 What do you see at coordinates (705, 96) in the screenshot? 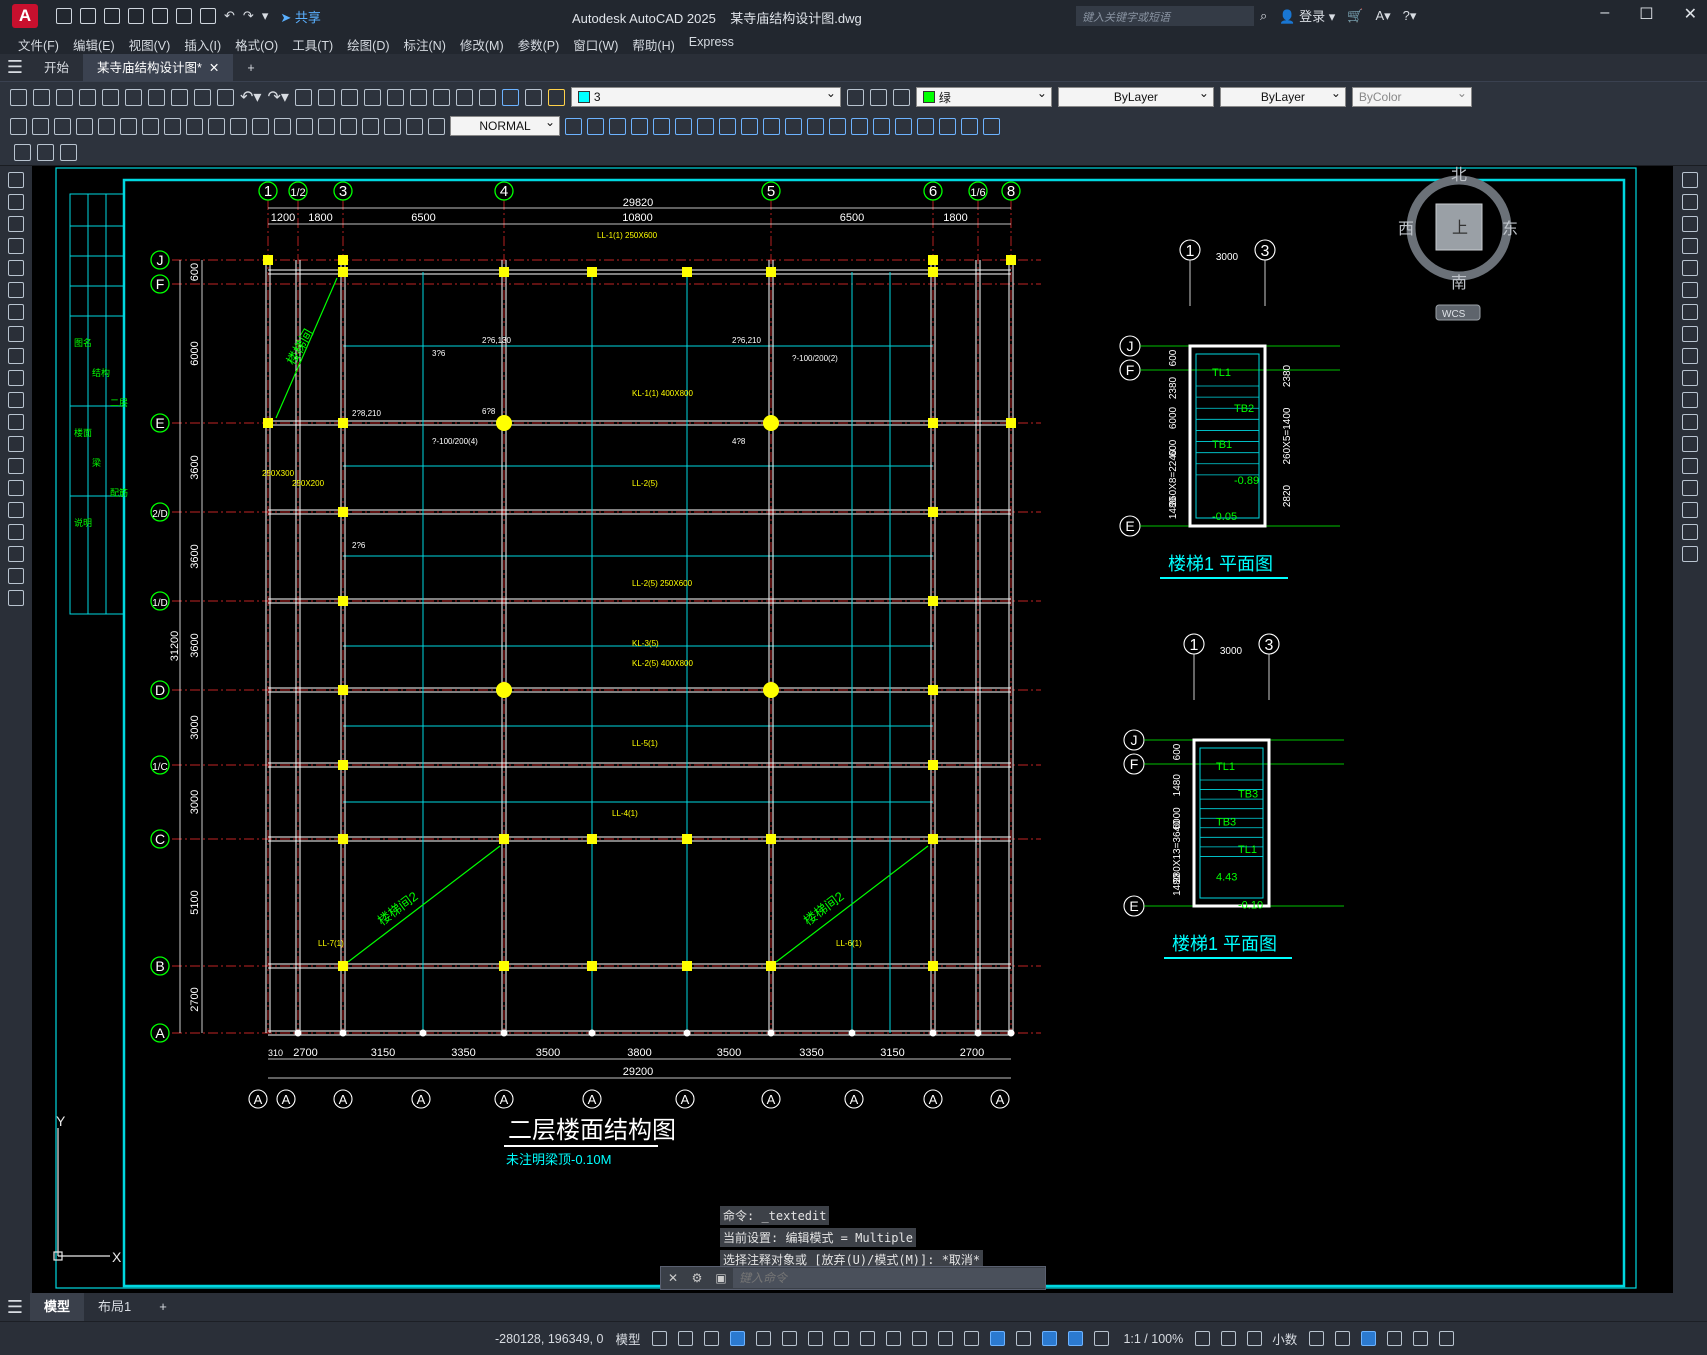
I see `layer-dropdown: 3` at bounding box center [705, 96].